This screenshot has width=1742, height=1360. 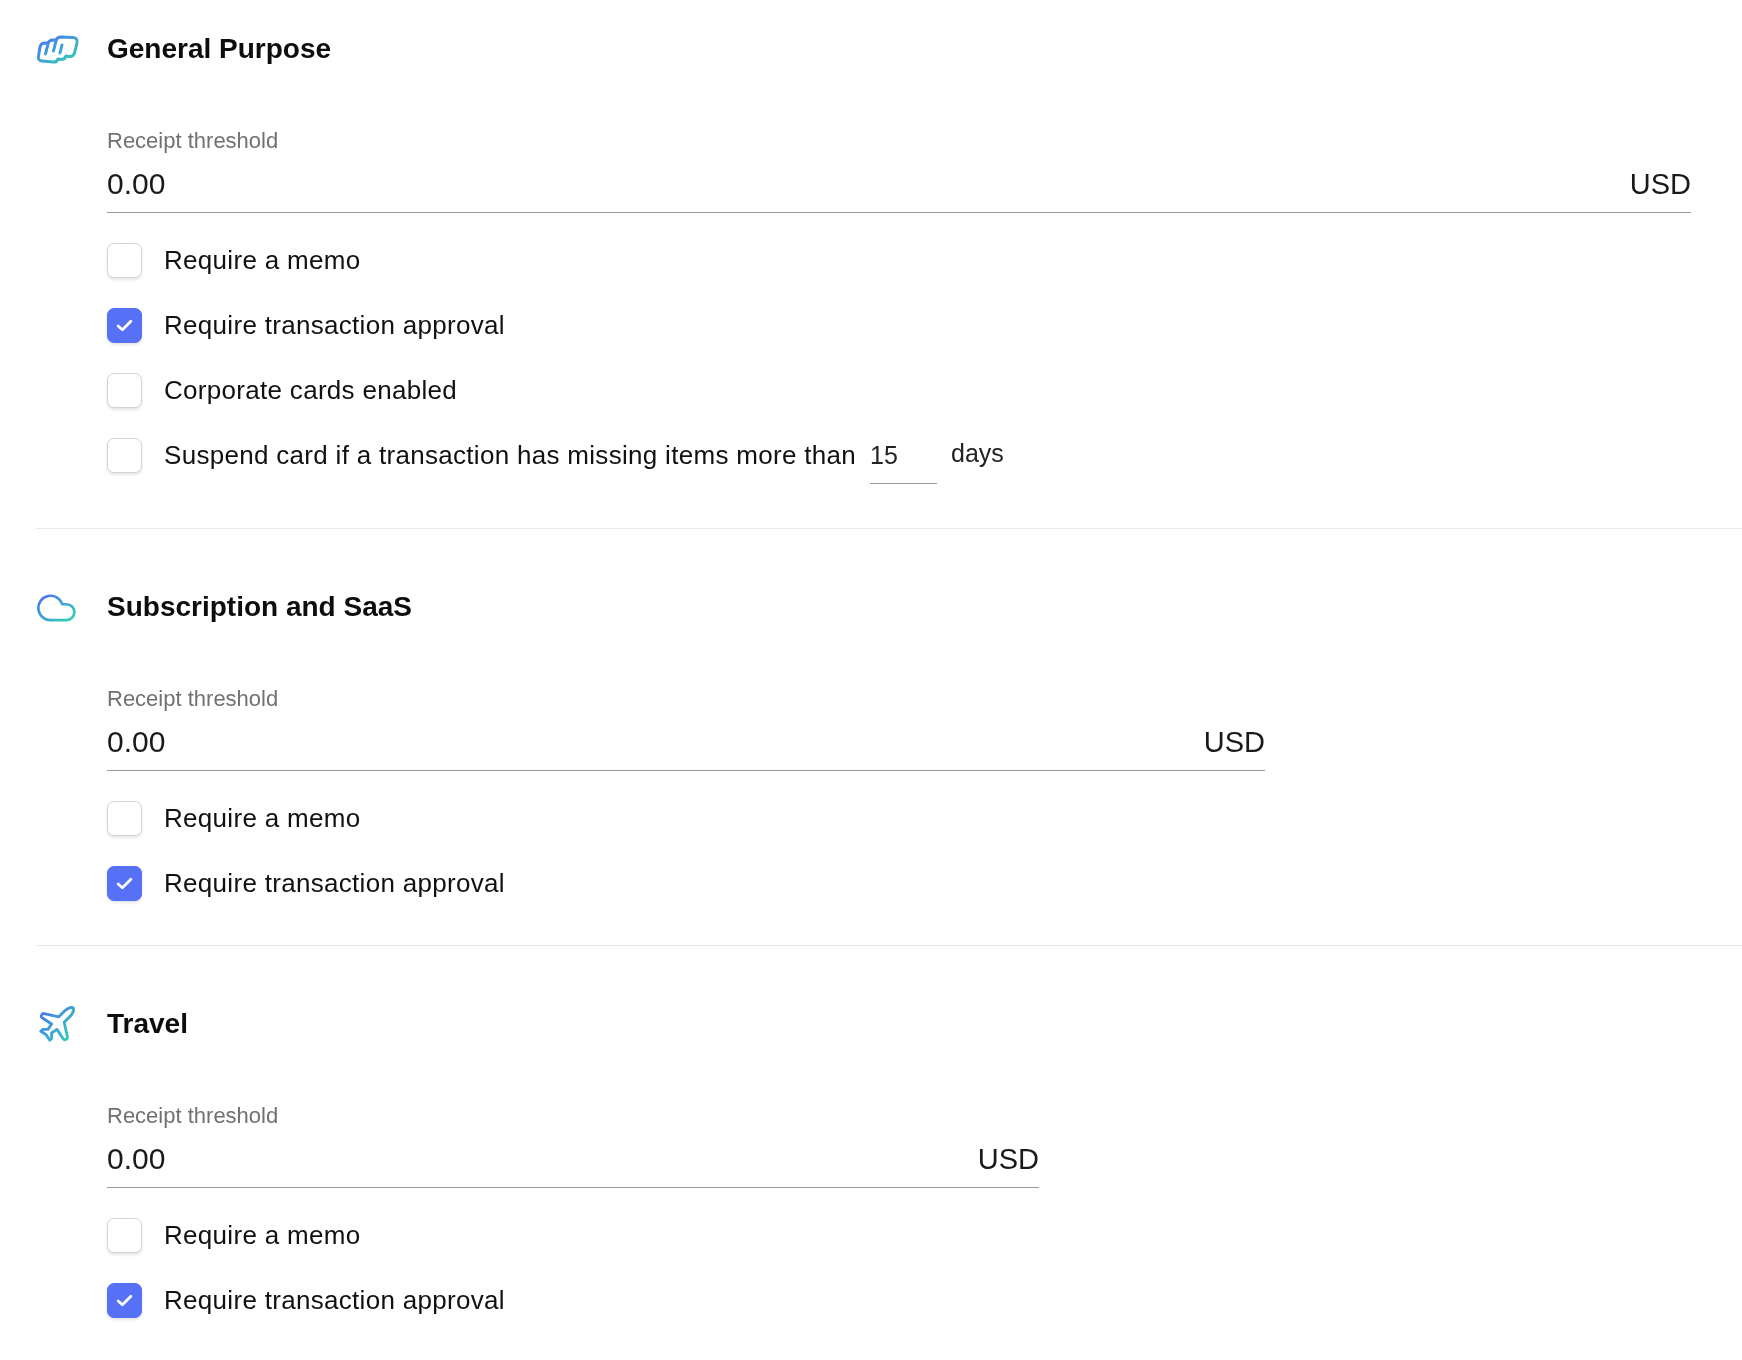 I want to click on wave-logo-icon, so click(x=58, y=49).